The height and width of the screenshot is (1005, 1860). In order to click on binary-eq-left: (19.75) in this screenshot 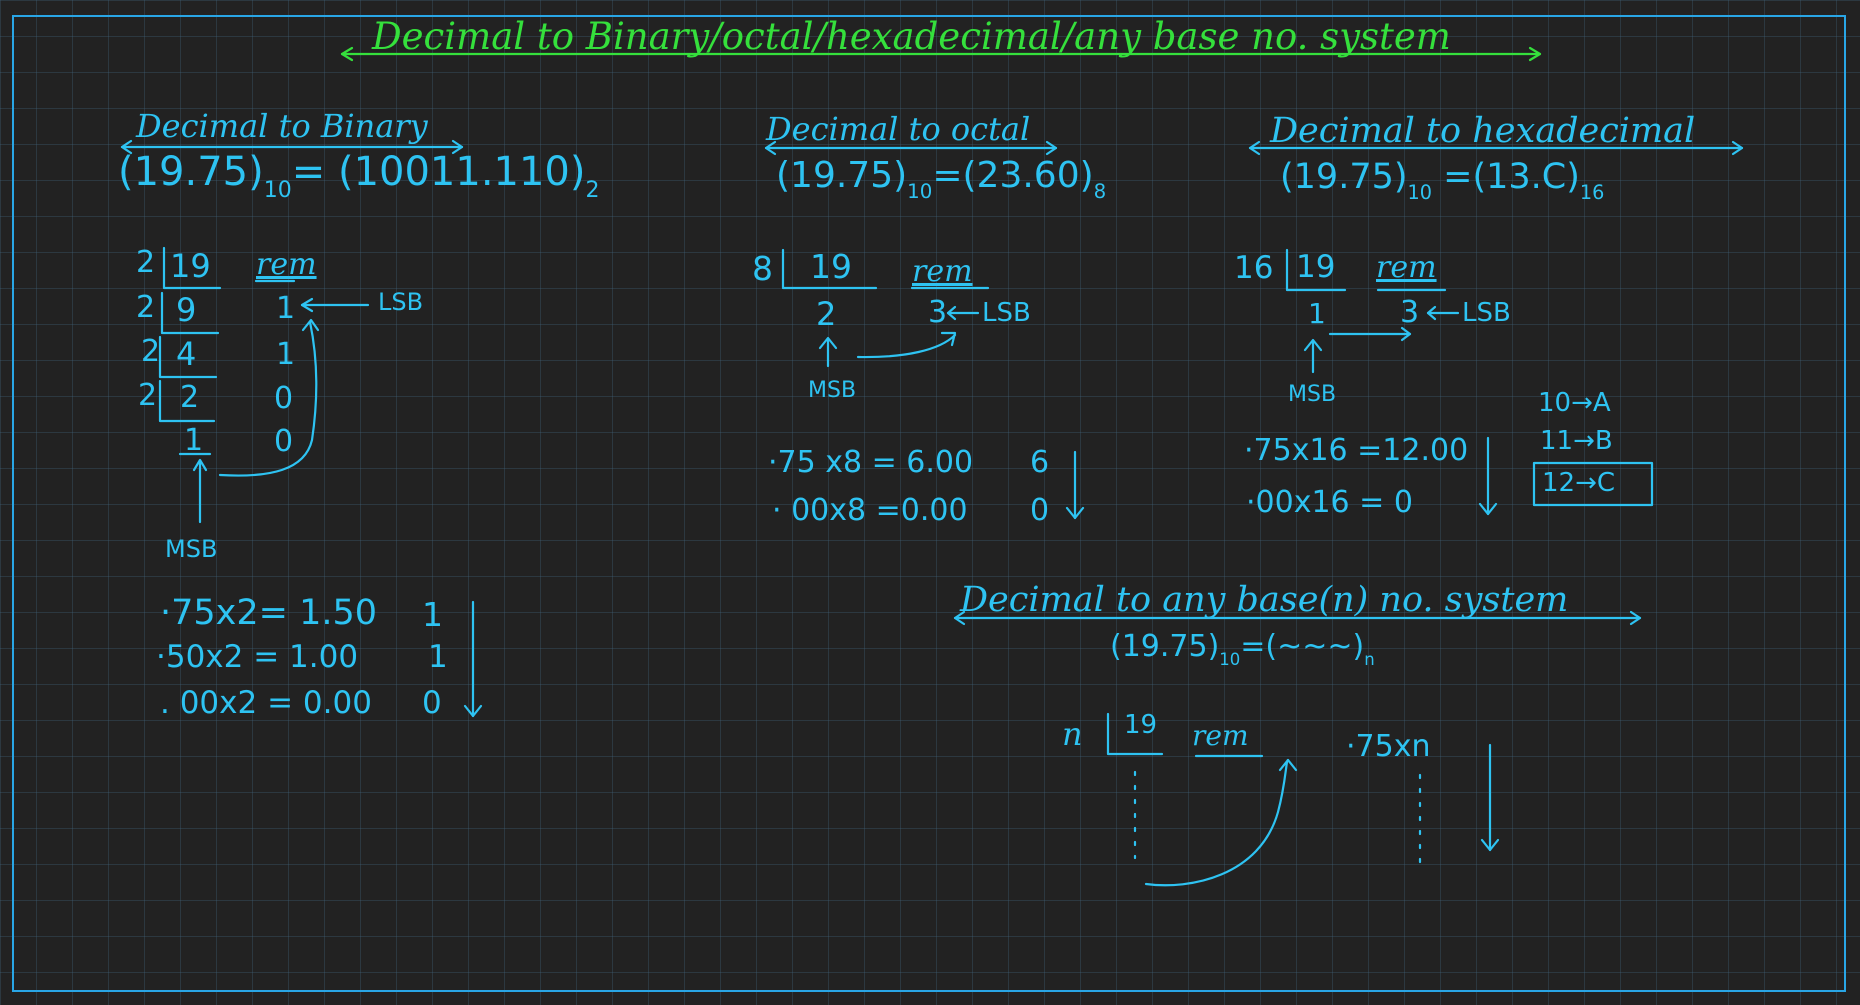, I will do `click(191, 172)`.